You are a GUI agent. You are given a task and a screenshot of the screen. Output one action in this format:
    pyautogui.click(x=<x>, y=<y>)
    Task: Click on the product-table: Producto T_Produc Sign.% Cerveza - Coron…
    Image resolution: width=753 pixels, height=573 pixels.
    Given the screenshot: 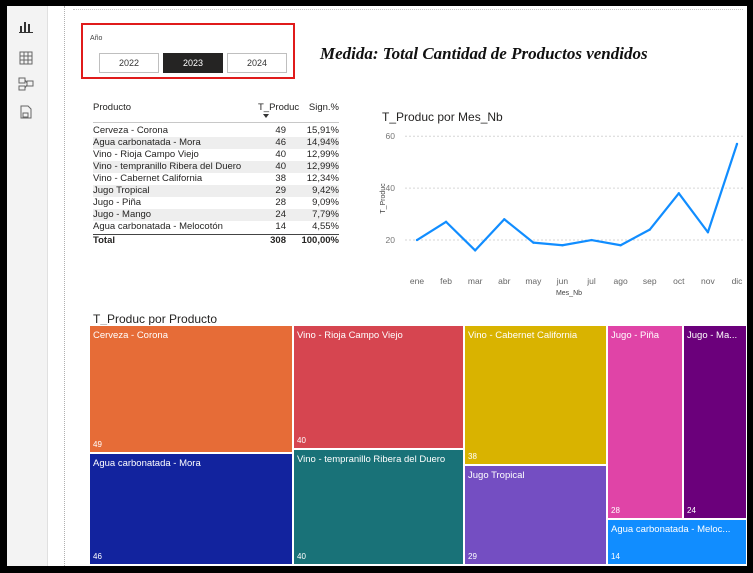 What is the action you would take?
    pyautogui.click(x=216, y=171)
    